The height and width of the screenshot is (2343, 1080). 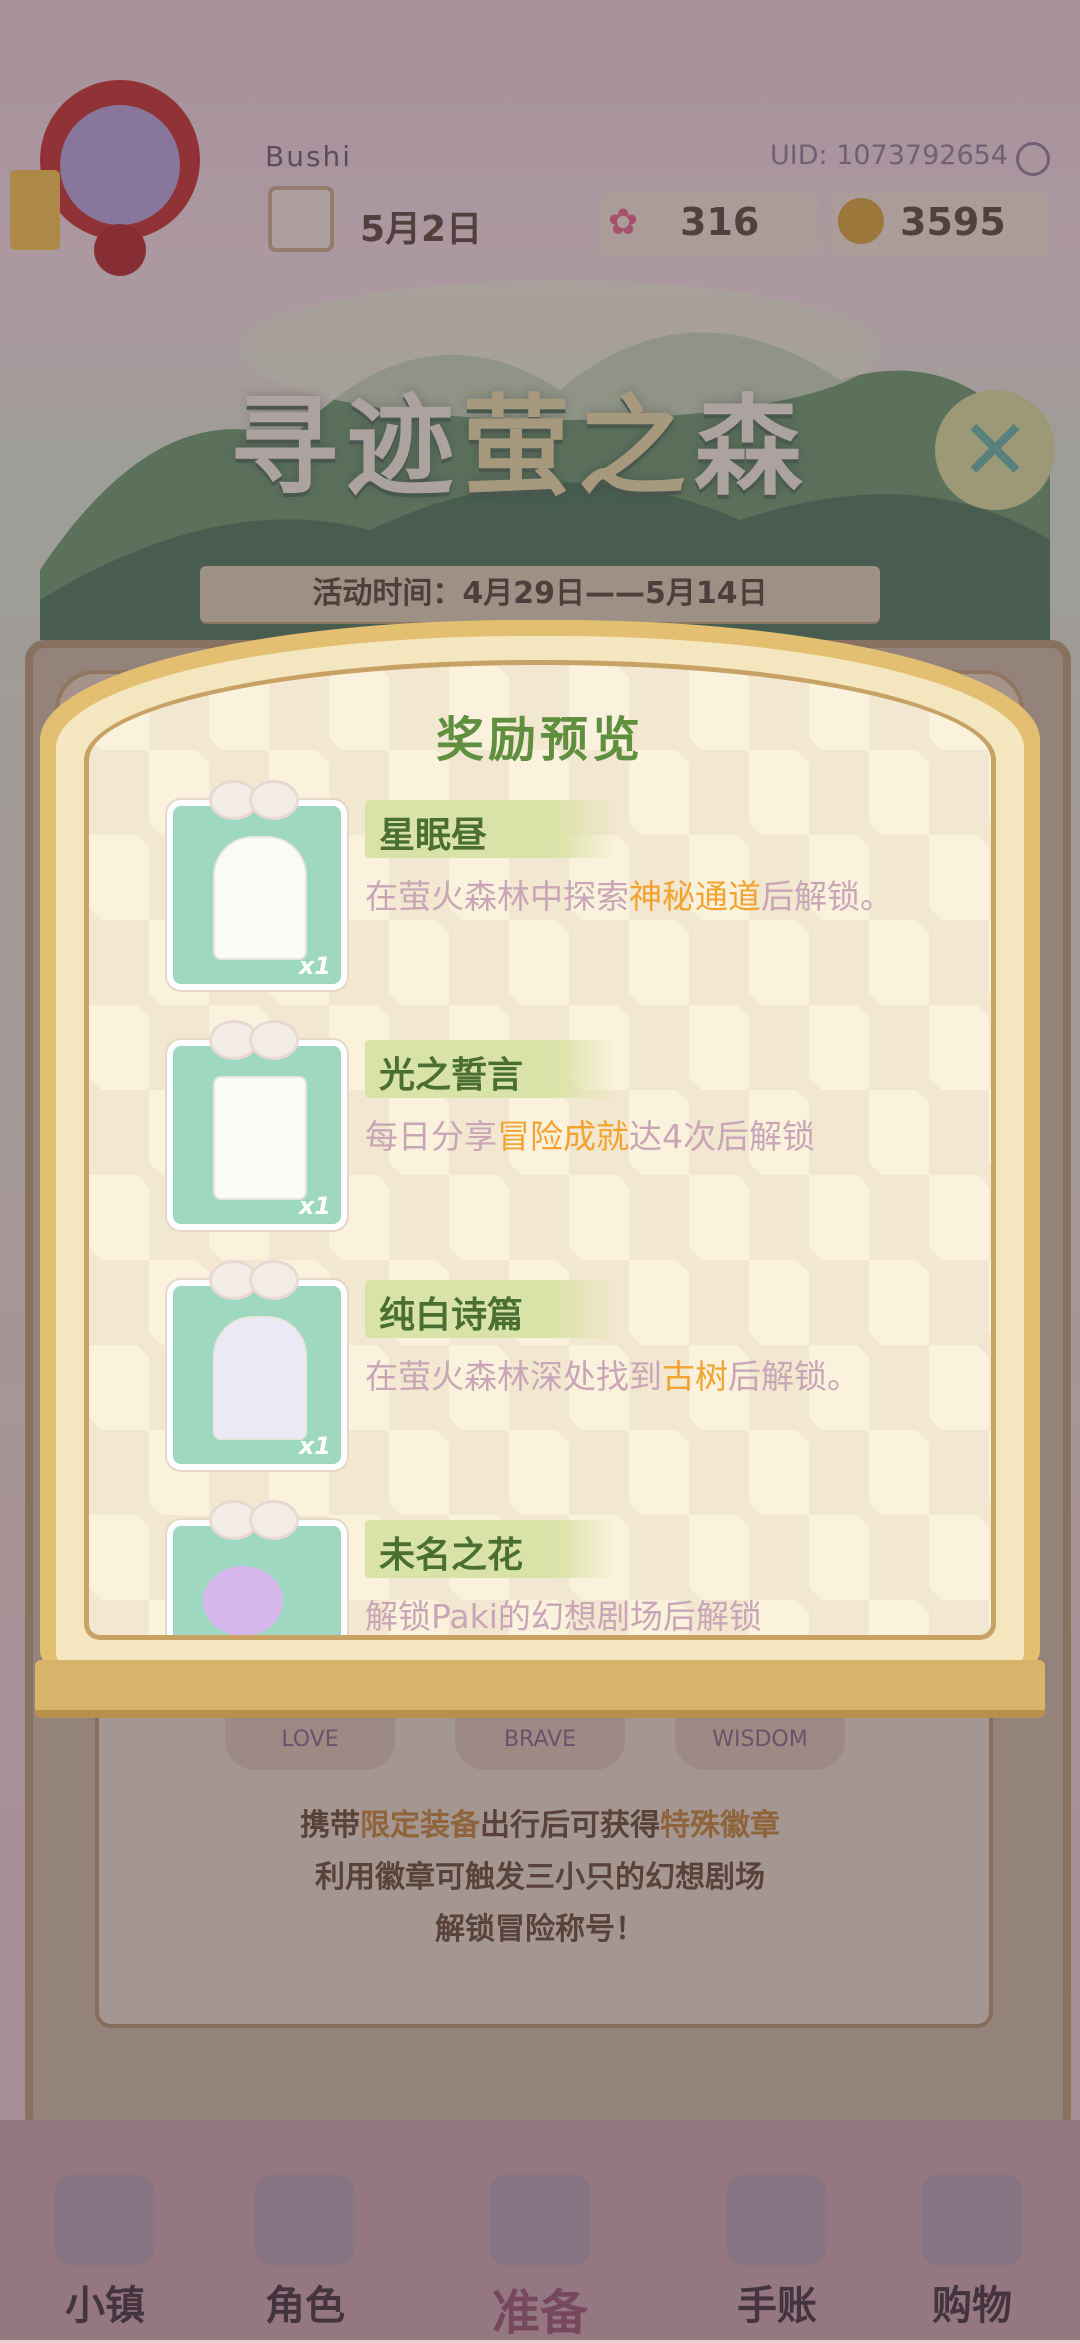 What do you see at coordinates (260, 1378) in the screenshot?
I see `cape-icon` at bounding box center [260, 1378].